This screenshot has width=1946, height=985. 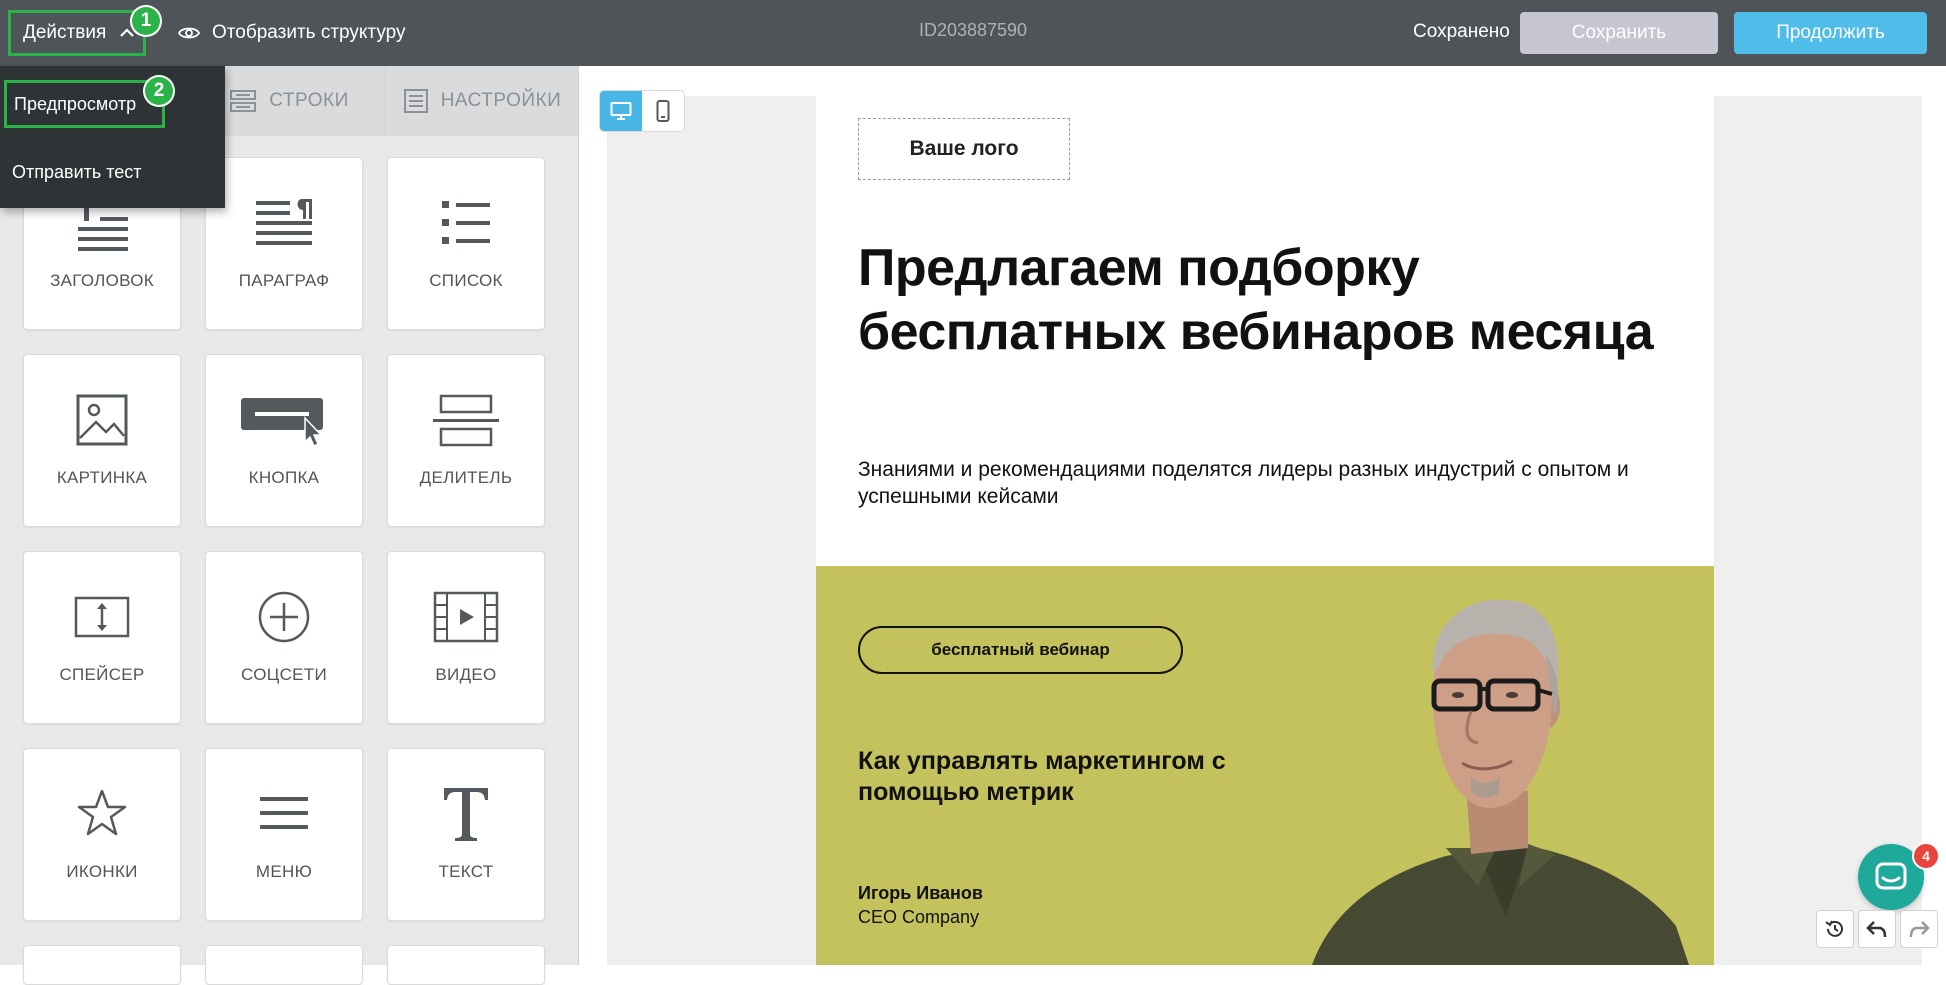 What do you see at coordinates (1020, 650) in the screenshot?
I see `free-webinar-badge: бесплатный вебинар` at bounding box center [1020, 650].